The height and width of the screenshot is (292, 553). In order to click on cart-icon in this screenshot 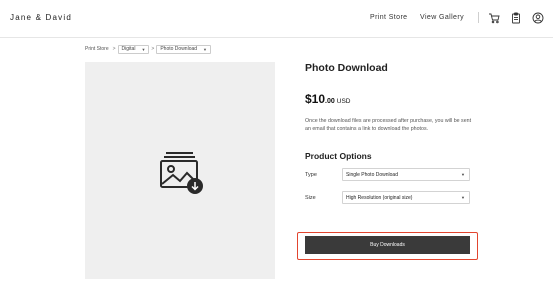, I will do `click(494, 18)`.